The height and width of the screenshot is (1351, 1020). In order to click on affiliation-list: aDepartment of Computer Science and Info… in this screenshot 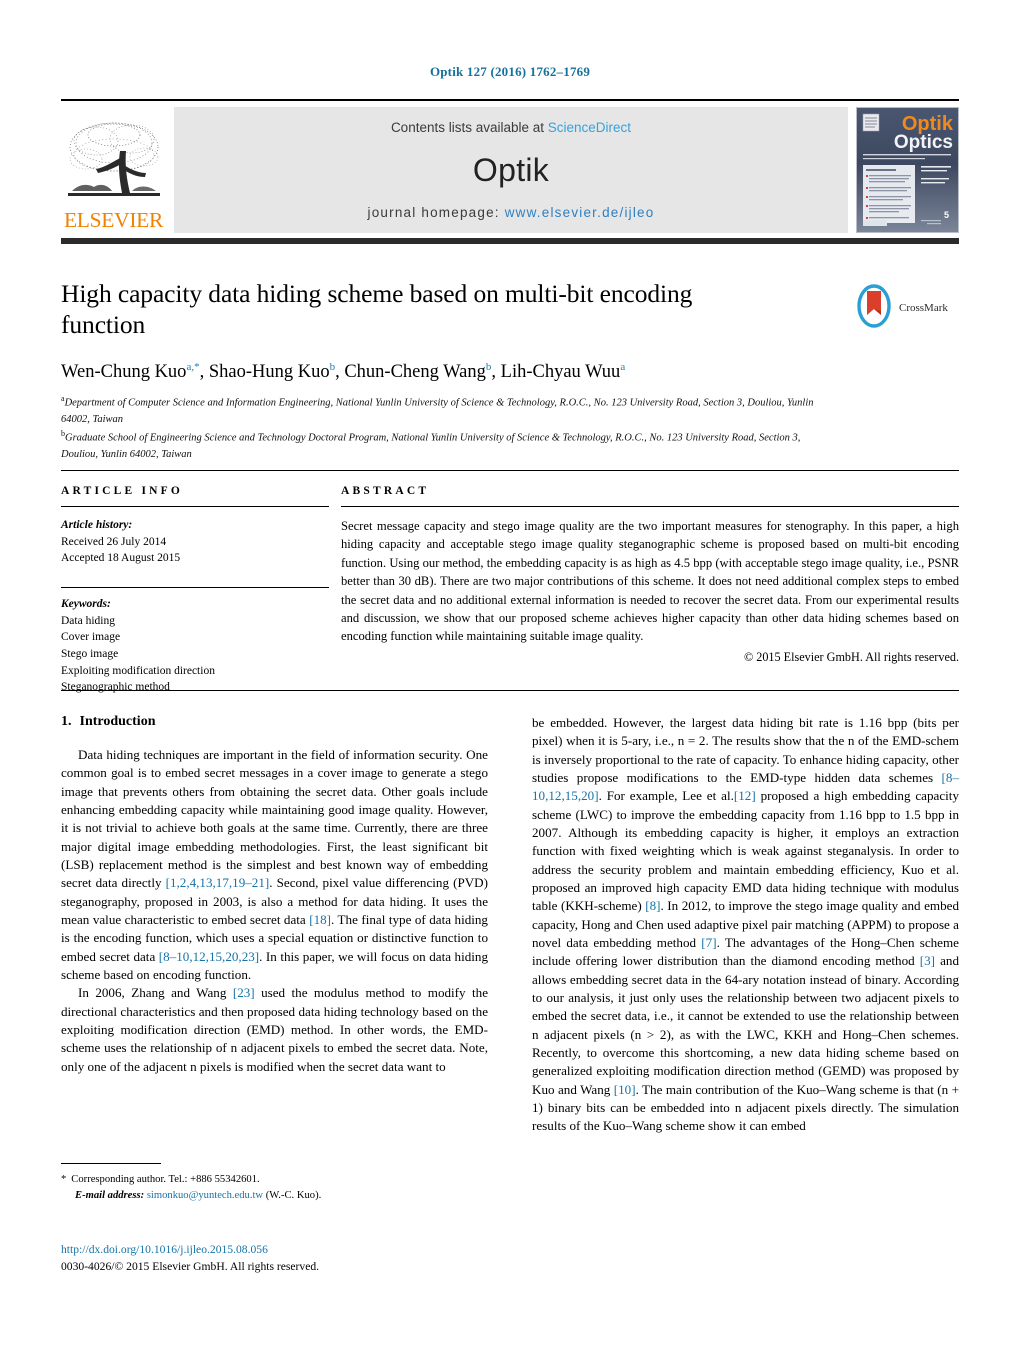, I will do `click(441, 428)`.